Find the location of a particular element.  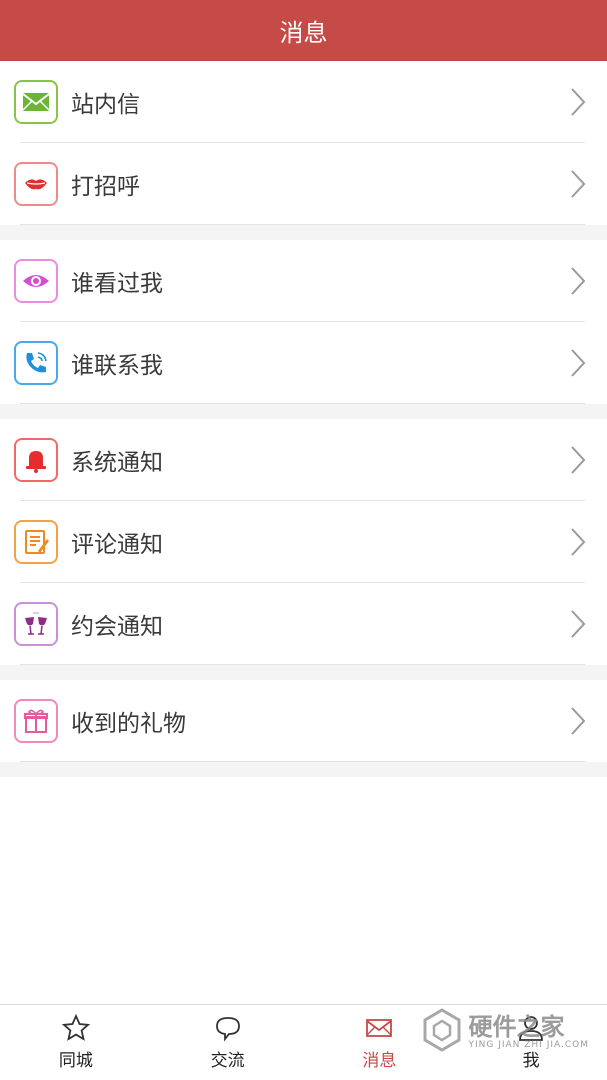

row-greeting: 打招呼 is located at coordinates (303, 184).